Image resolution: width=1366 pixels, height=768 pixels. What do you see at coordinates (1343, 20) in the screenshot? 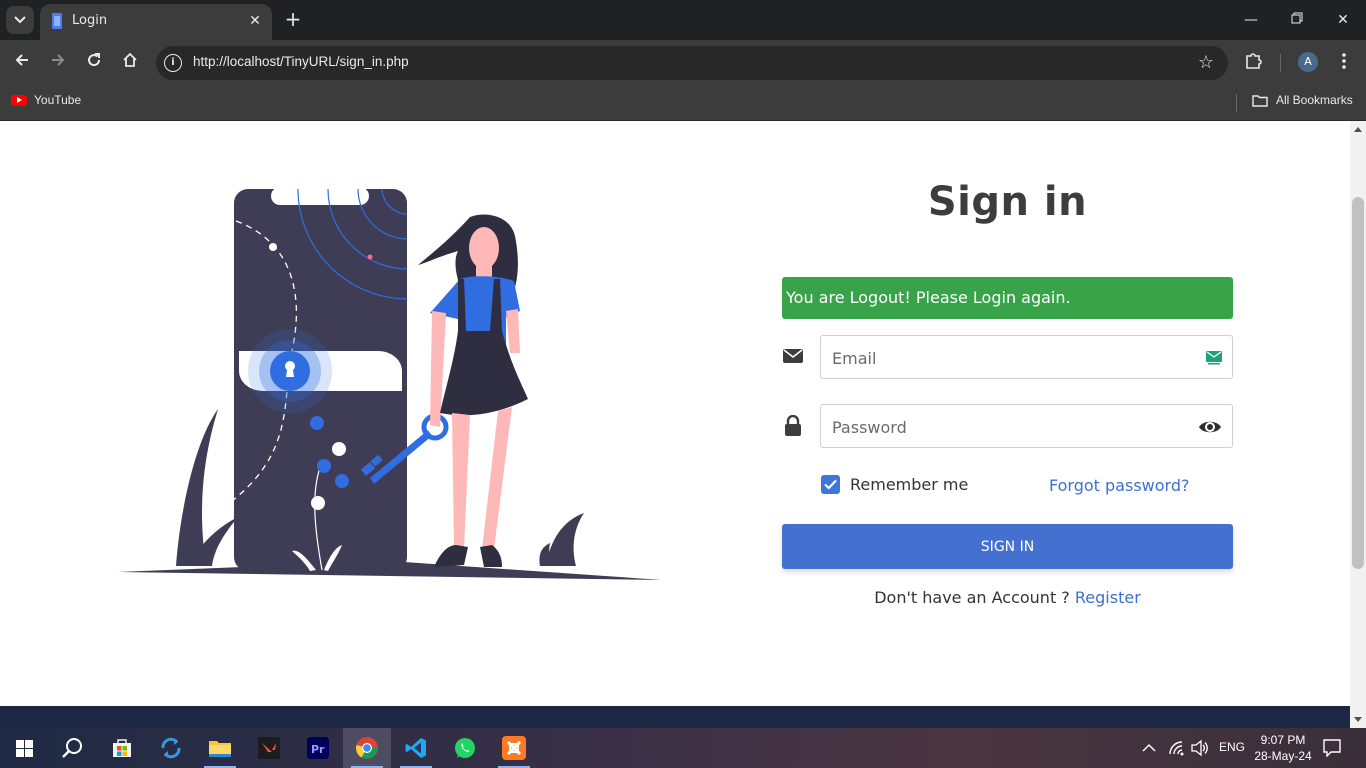
I see `close-window-button: ✕` at bounding box center [1343, 20].